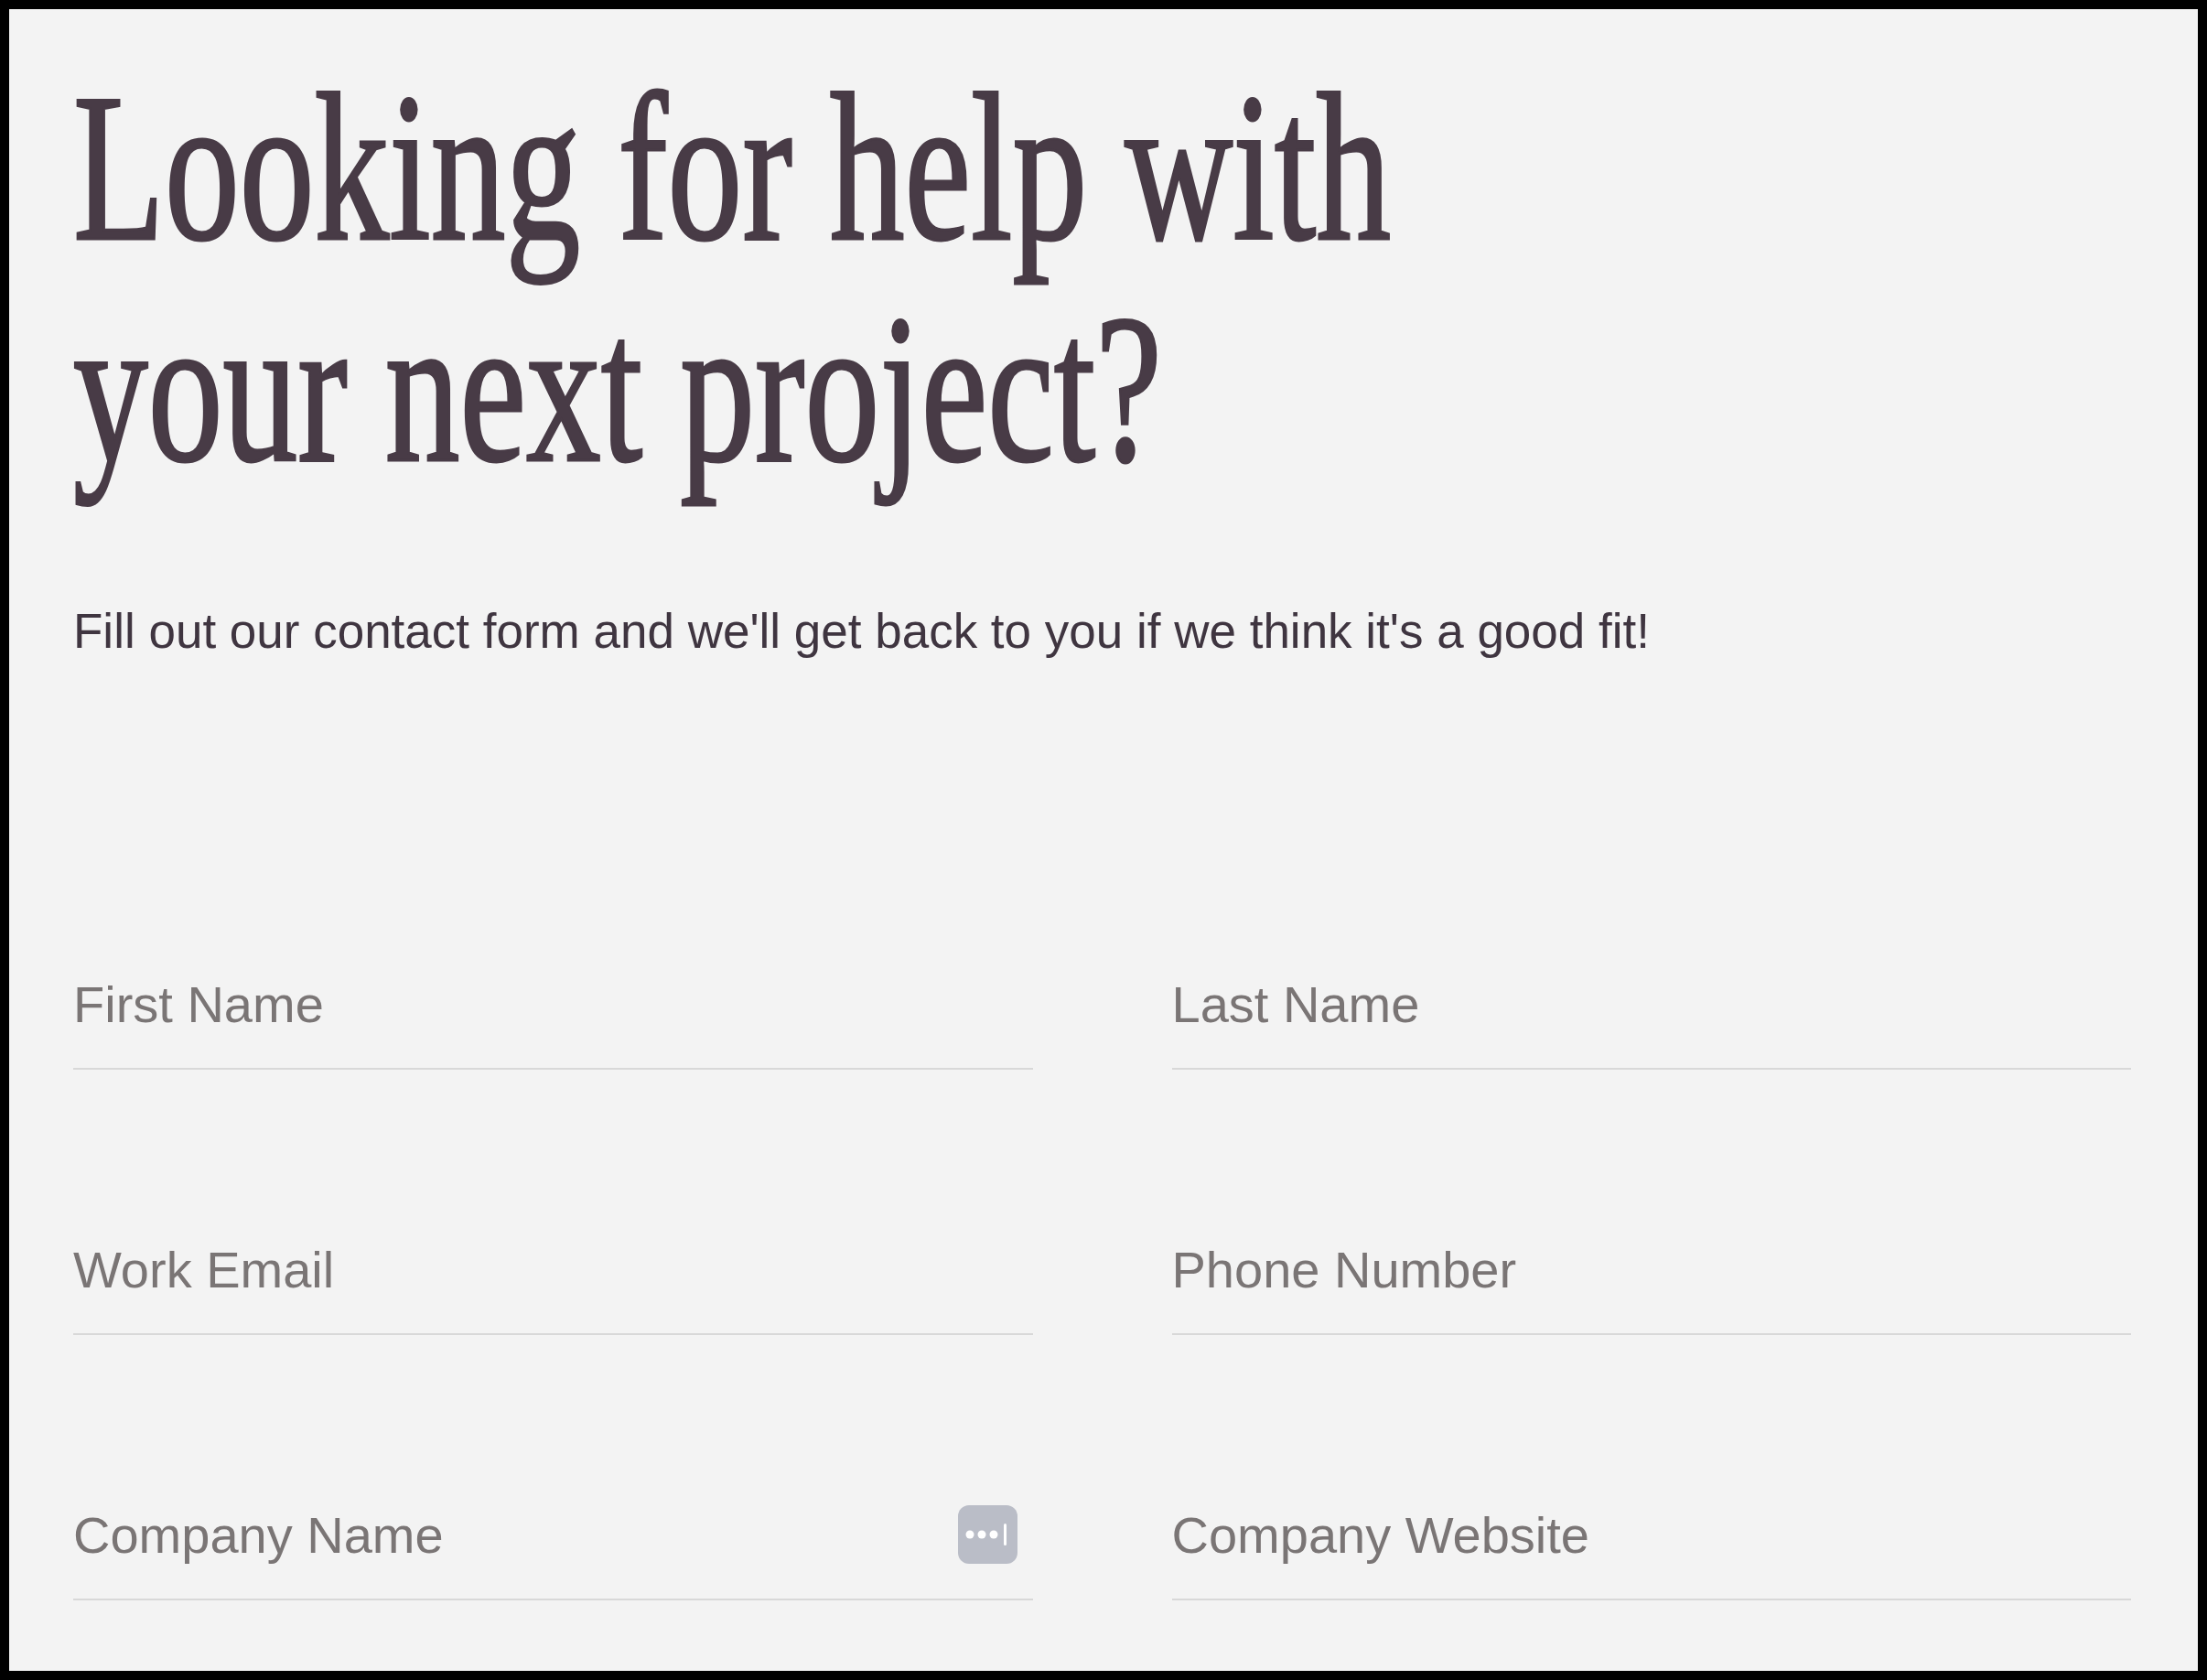 This screenshot has width=2207, height=1680. Describe the element at coordinates (1651, 1544) in the screenshot. I see `input-field: Company Website` at that location.